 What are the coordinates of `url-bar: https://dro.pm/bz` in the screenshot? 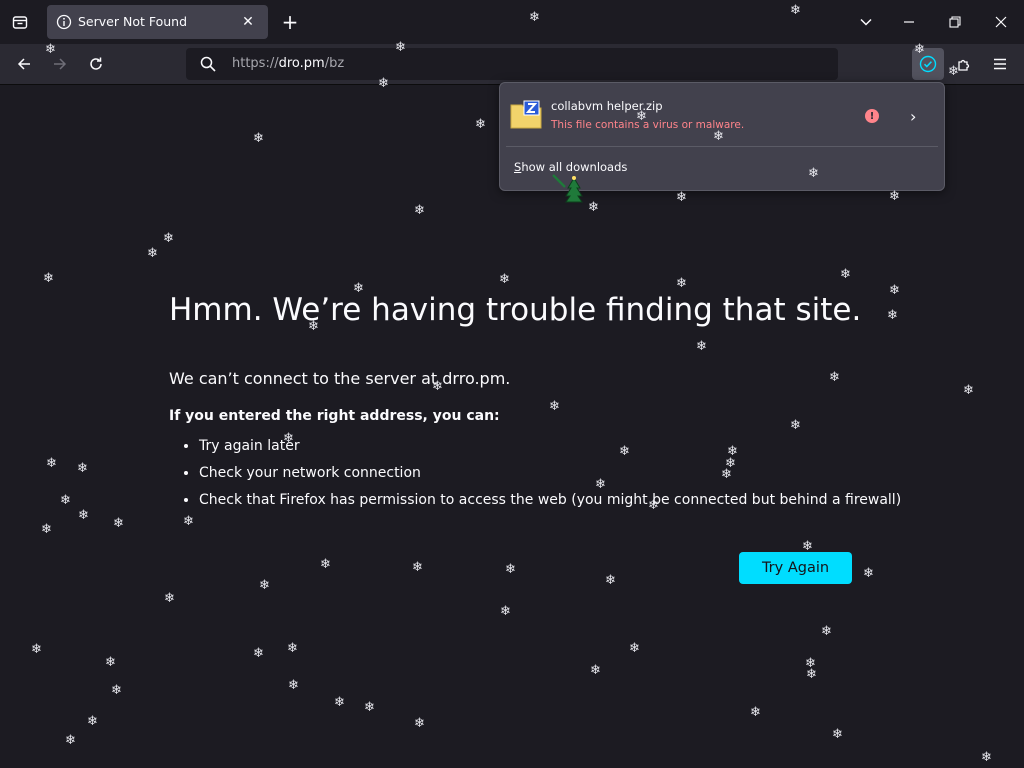 It's located at (512, 64).